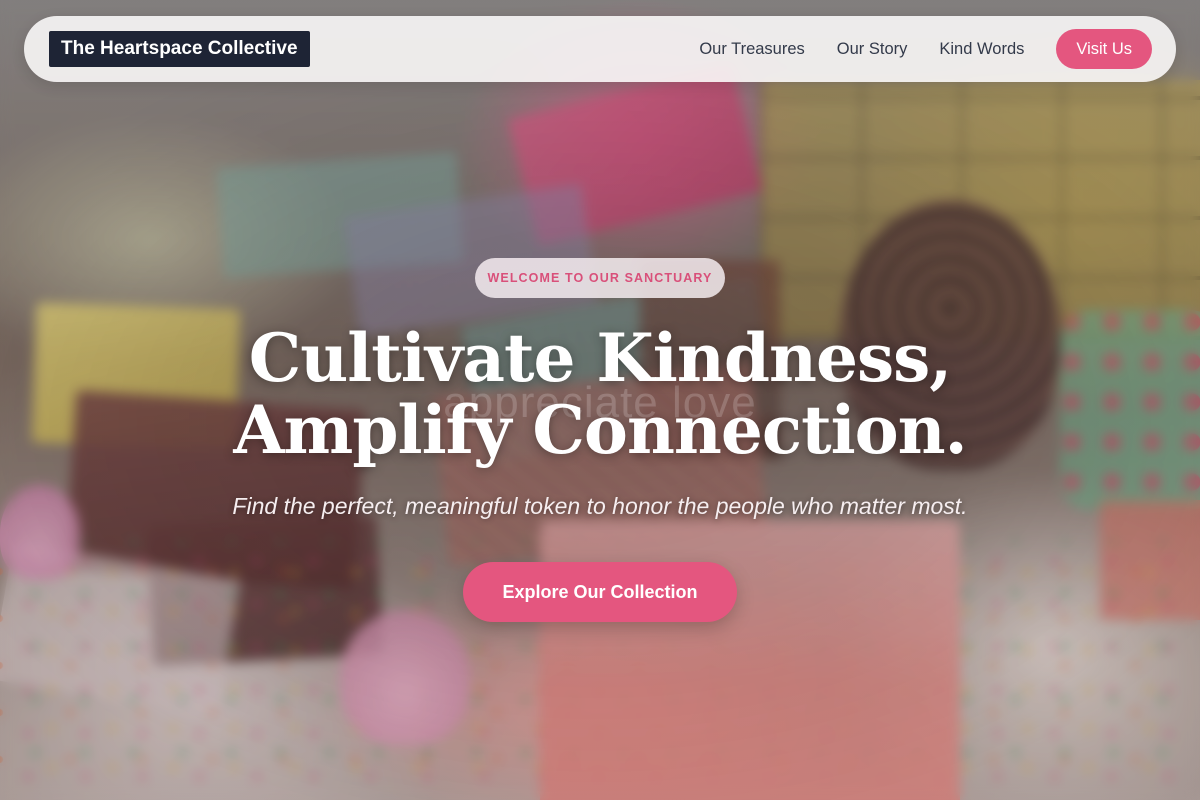 The image size is (1200, 800). I want to click on brand-logo: The Heartspace Collective, so click(179, 49).